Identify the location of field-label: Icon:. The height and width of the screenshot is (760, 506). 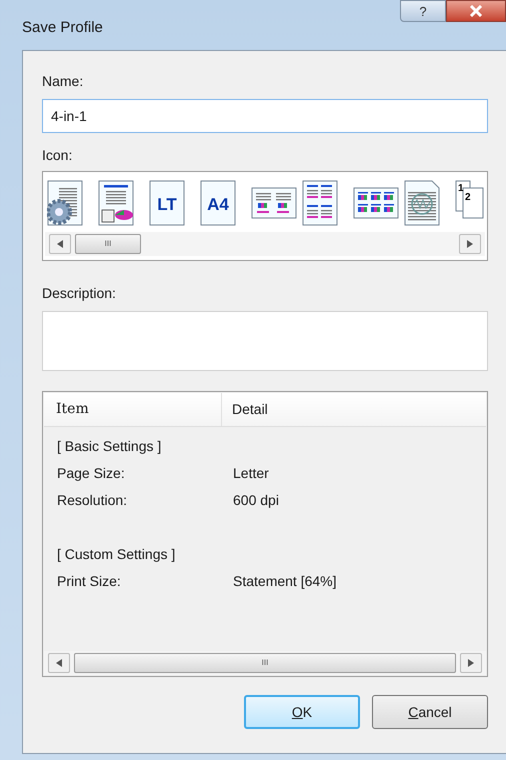
(58, 155).